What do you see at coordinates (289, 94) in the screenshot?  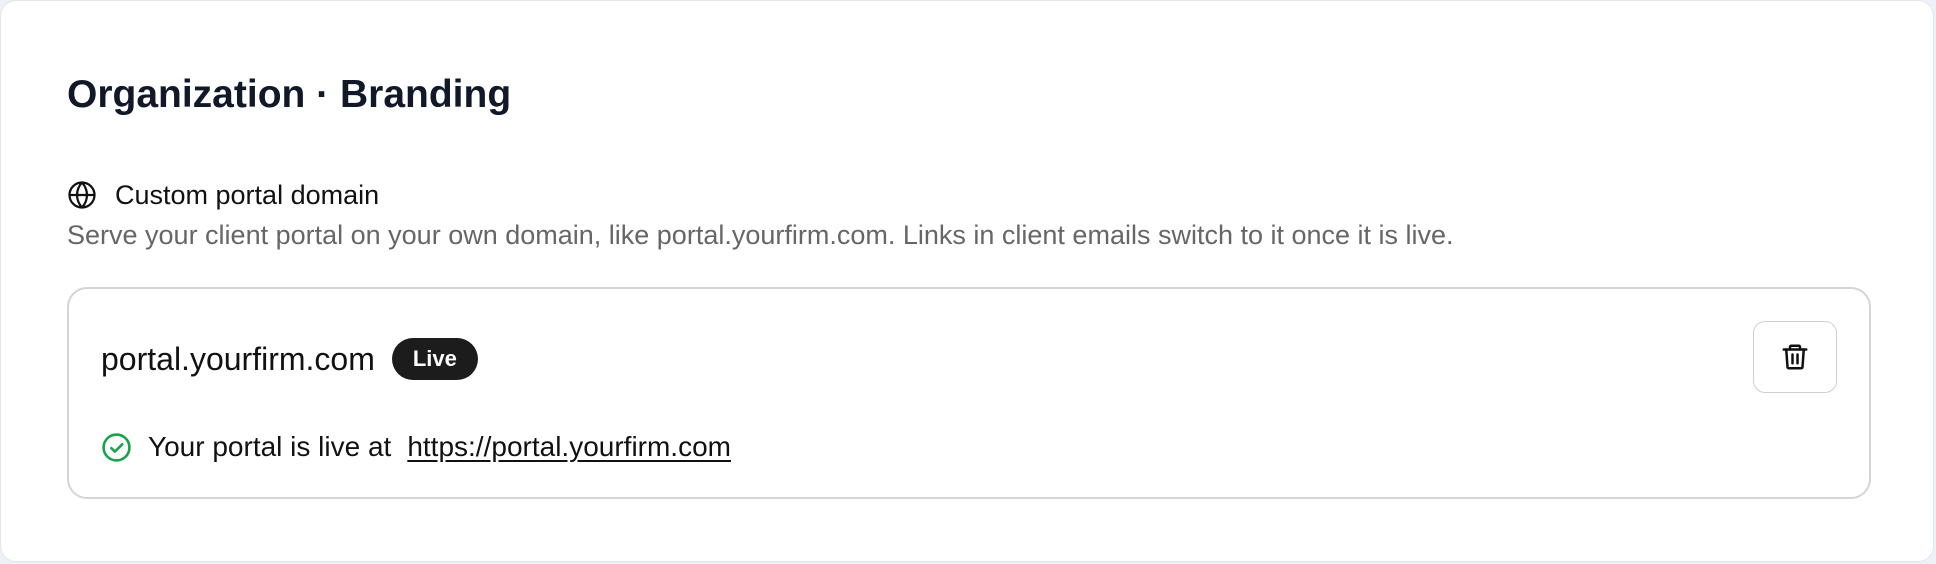 I see `page-title: Organization · Branding` at bounding box center [289, 94].